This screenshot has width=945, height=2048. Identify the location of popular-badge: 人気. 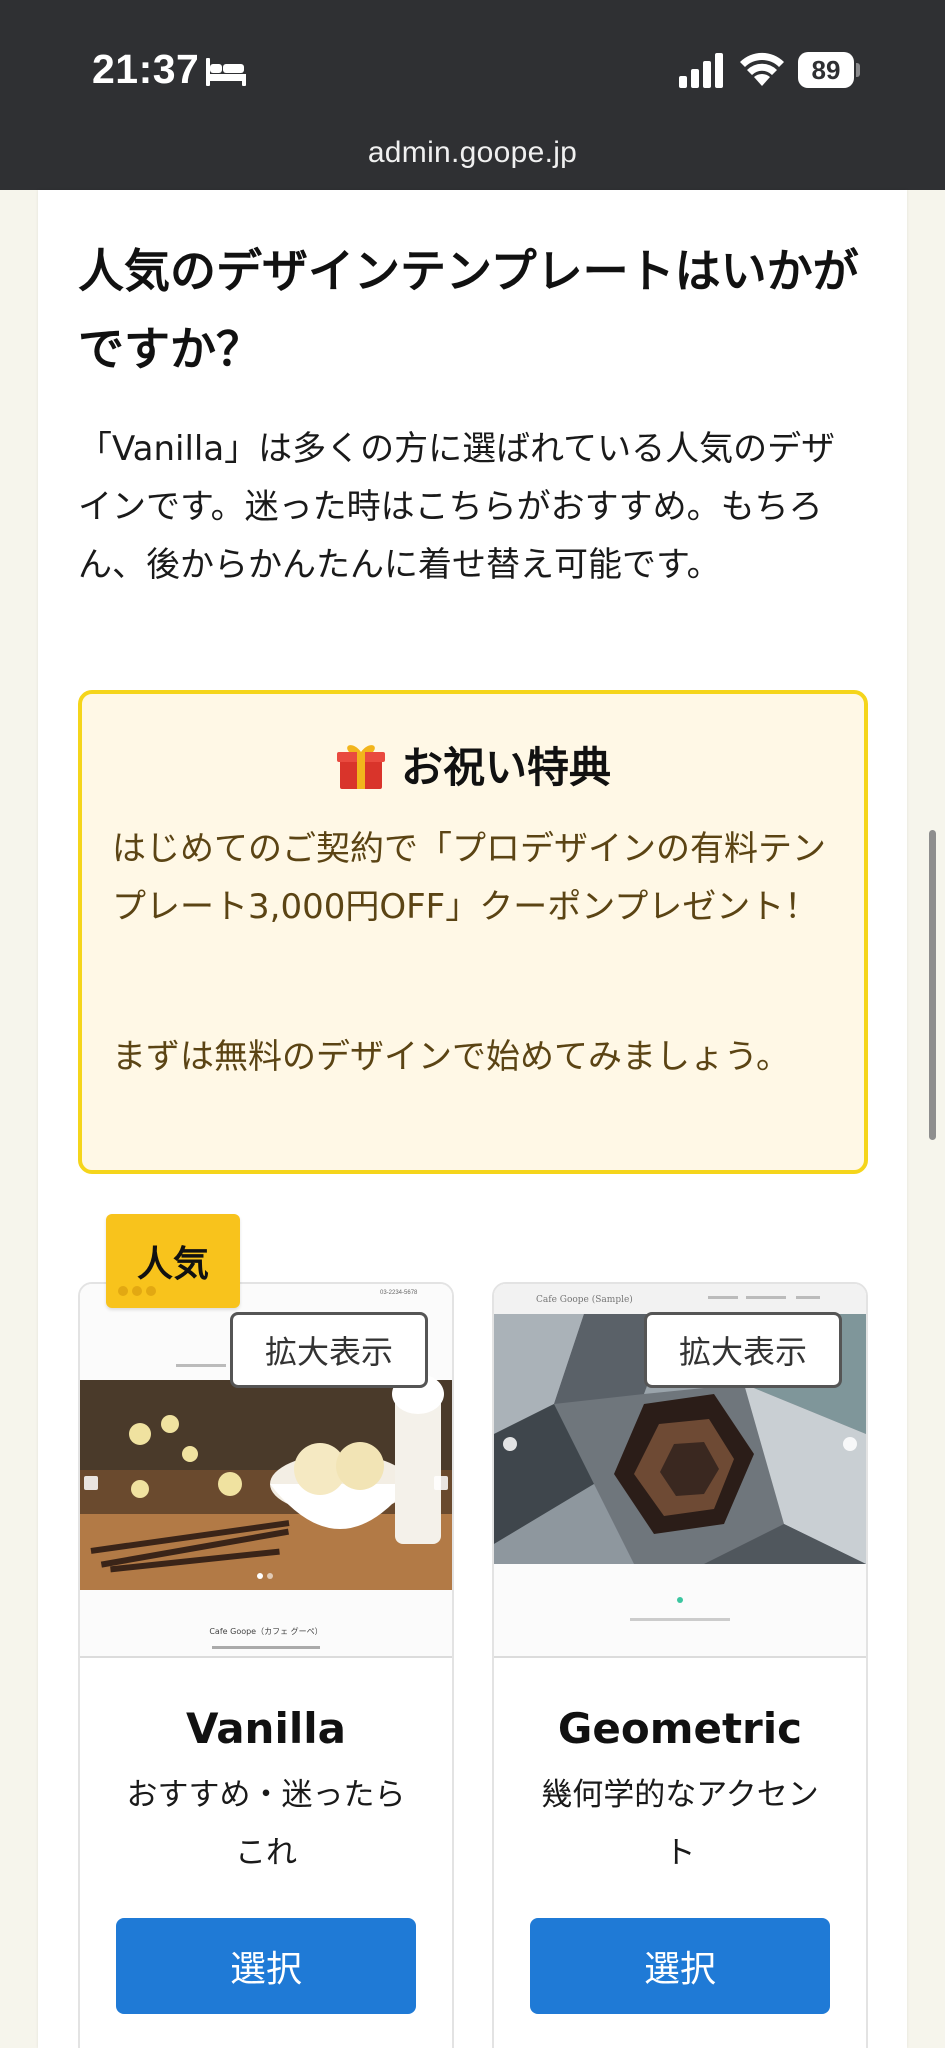
(173, 1261).